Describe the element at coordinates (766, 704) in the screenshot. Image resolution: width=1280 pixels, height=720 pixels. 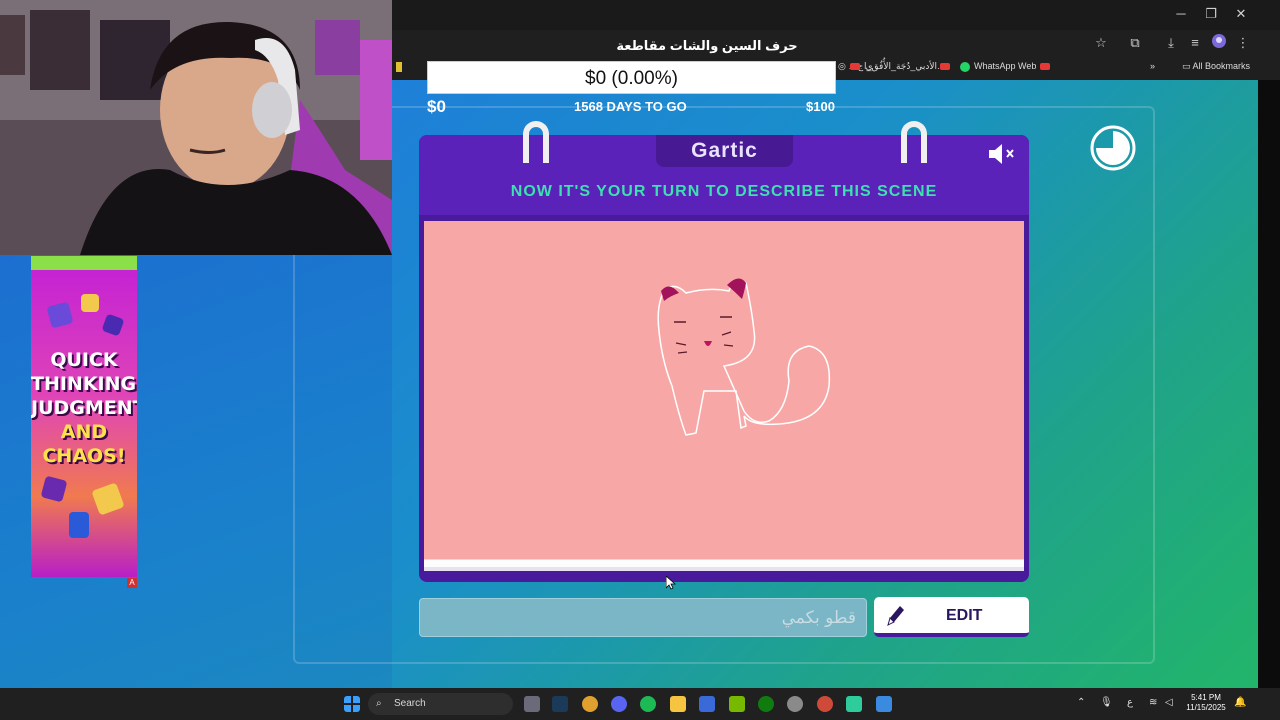
I see `xbox-icon` at that location.